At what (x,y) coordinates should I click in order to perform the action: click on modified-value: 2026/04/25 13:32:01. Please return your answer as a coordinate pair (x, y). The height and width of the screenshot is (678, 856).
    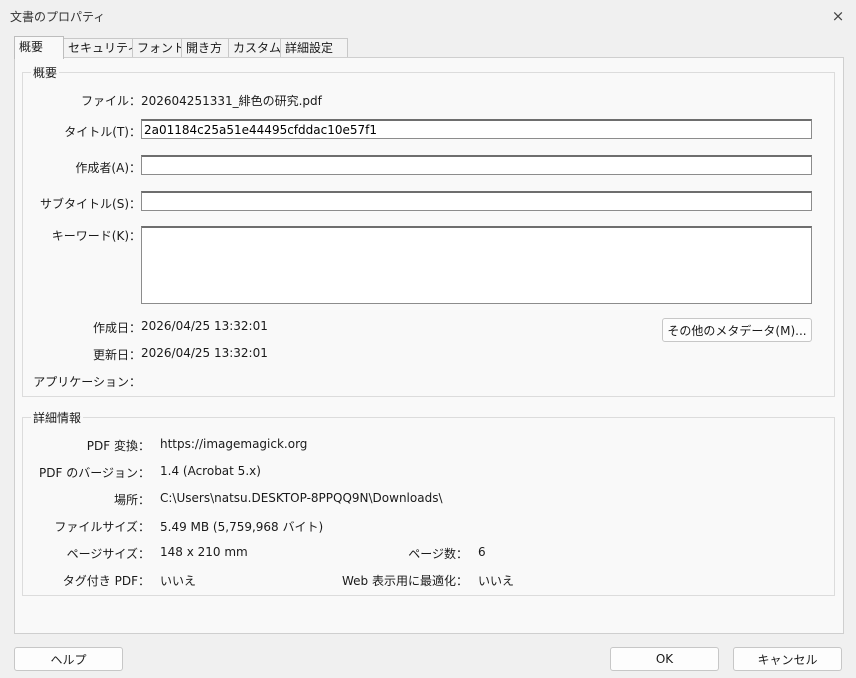
    Looking at the image, I should click on (204, 353).